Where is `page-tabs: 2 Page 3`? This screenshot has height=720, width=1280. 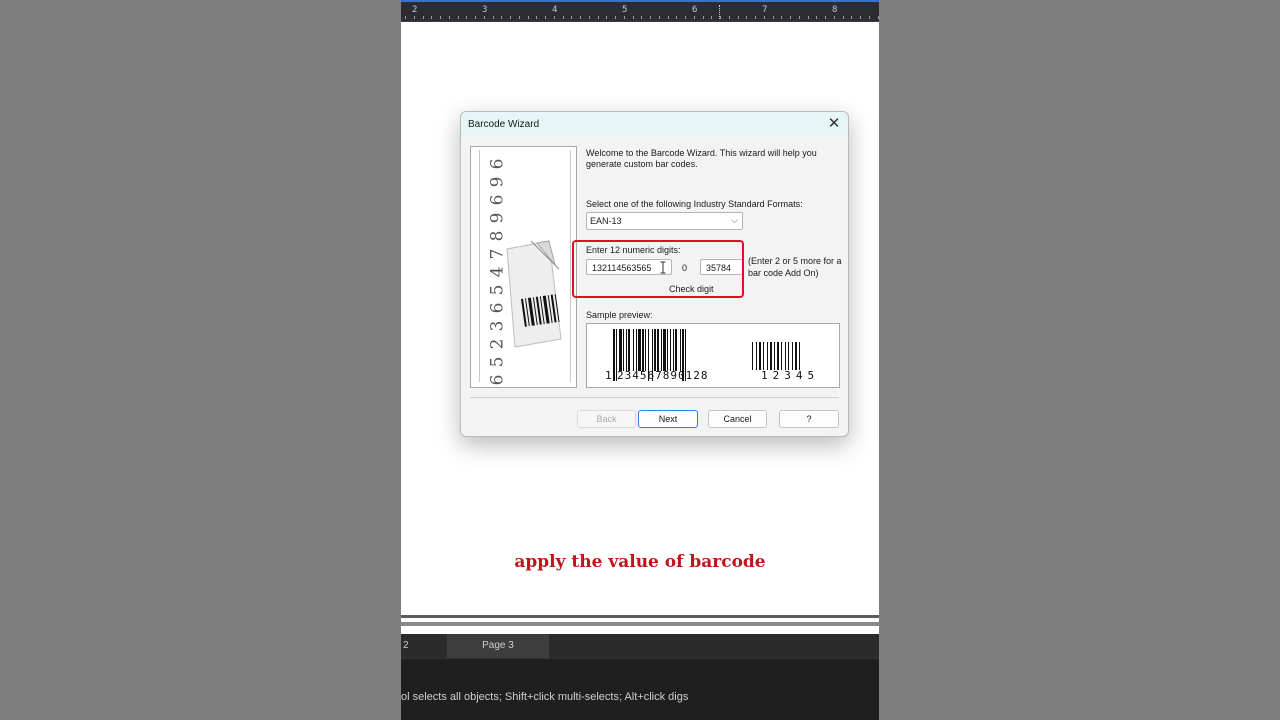
page-tabs: 2 Page 3 is located at coordinates (640, 646).